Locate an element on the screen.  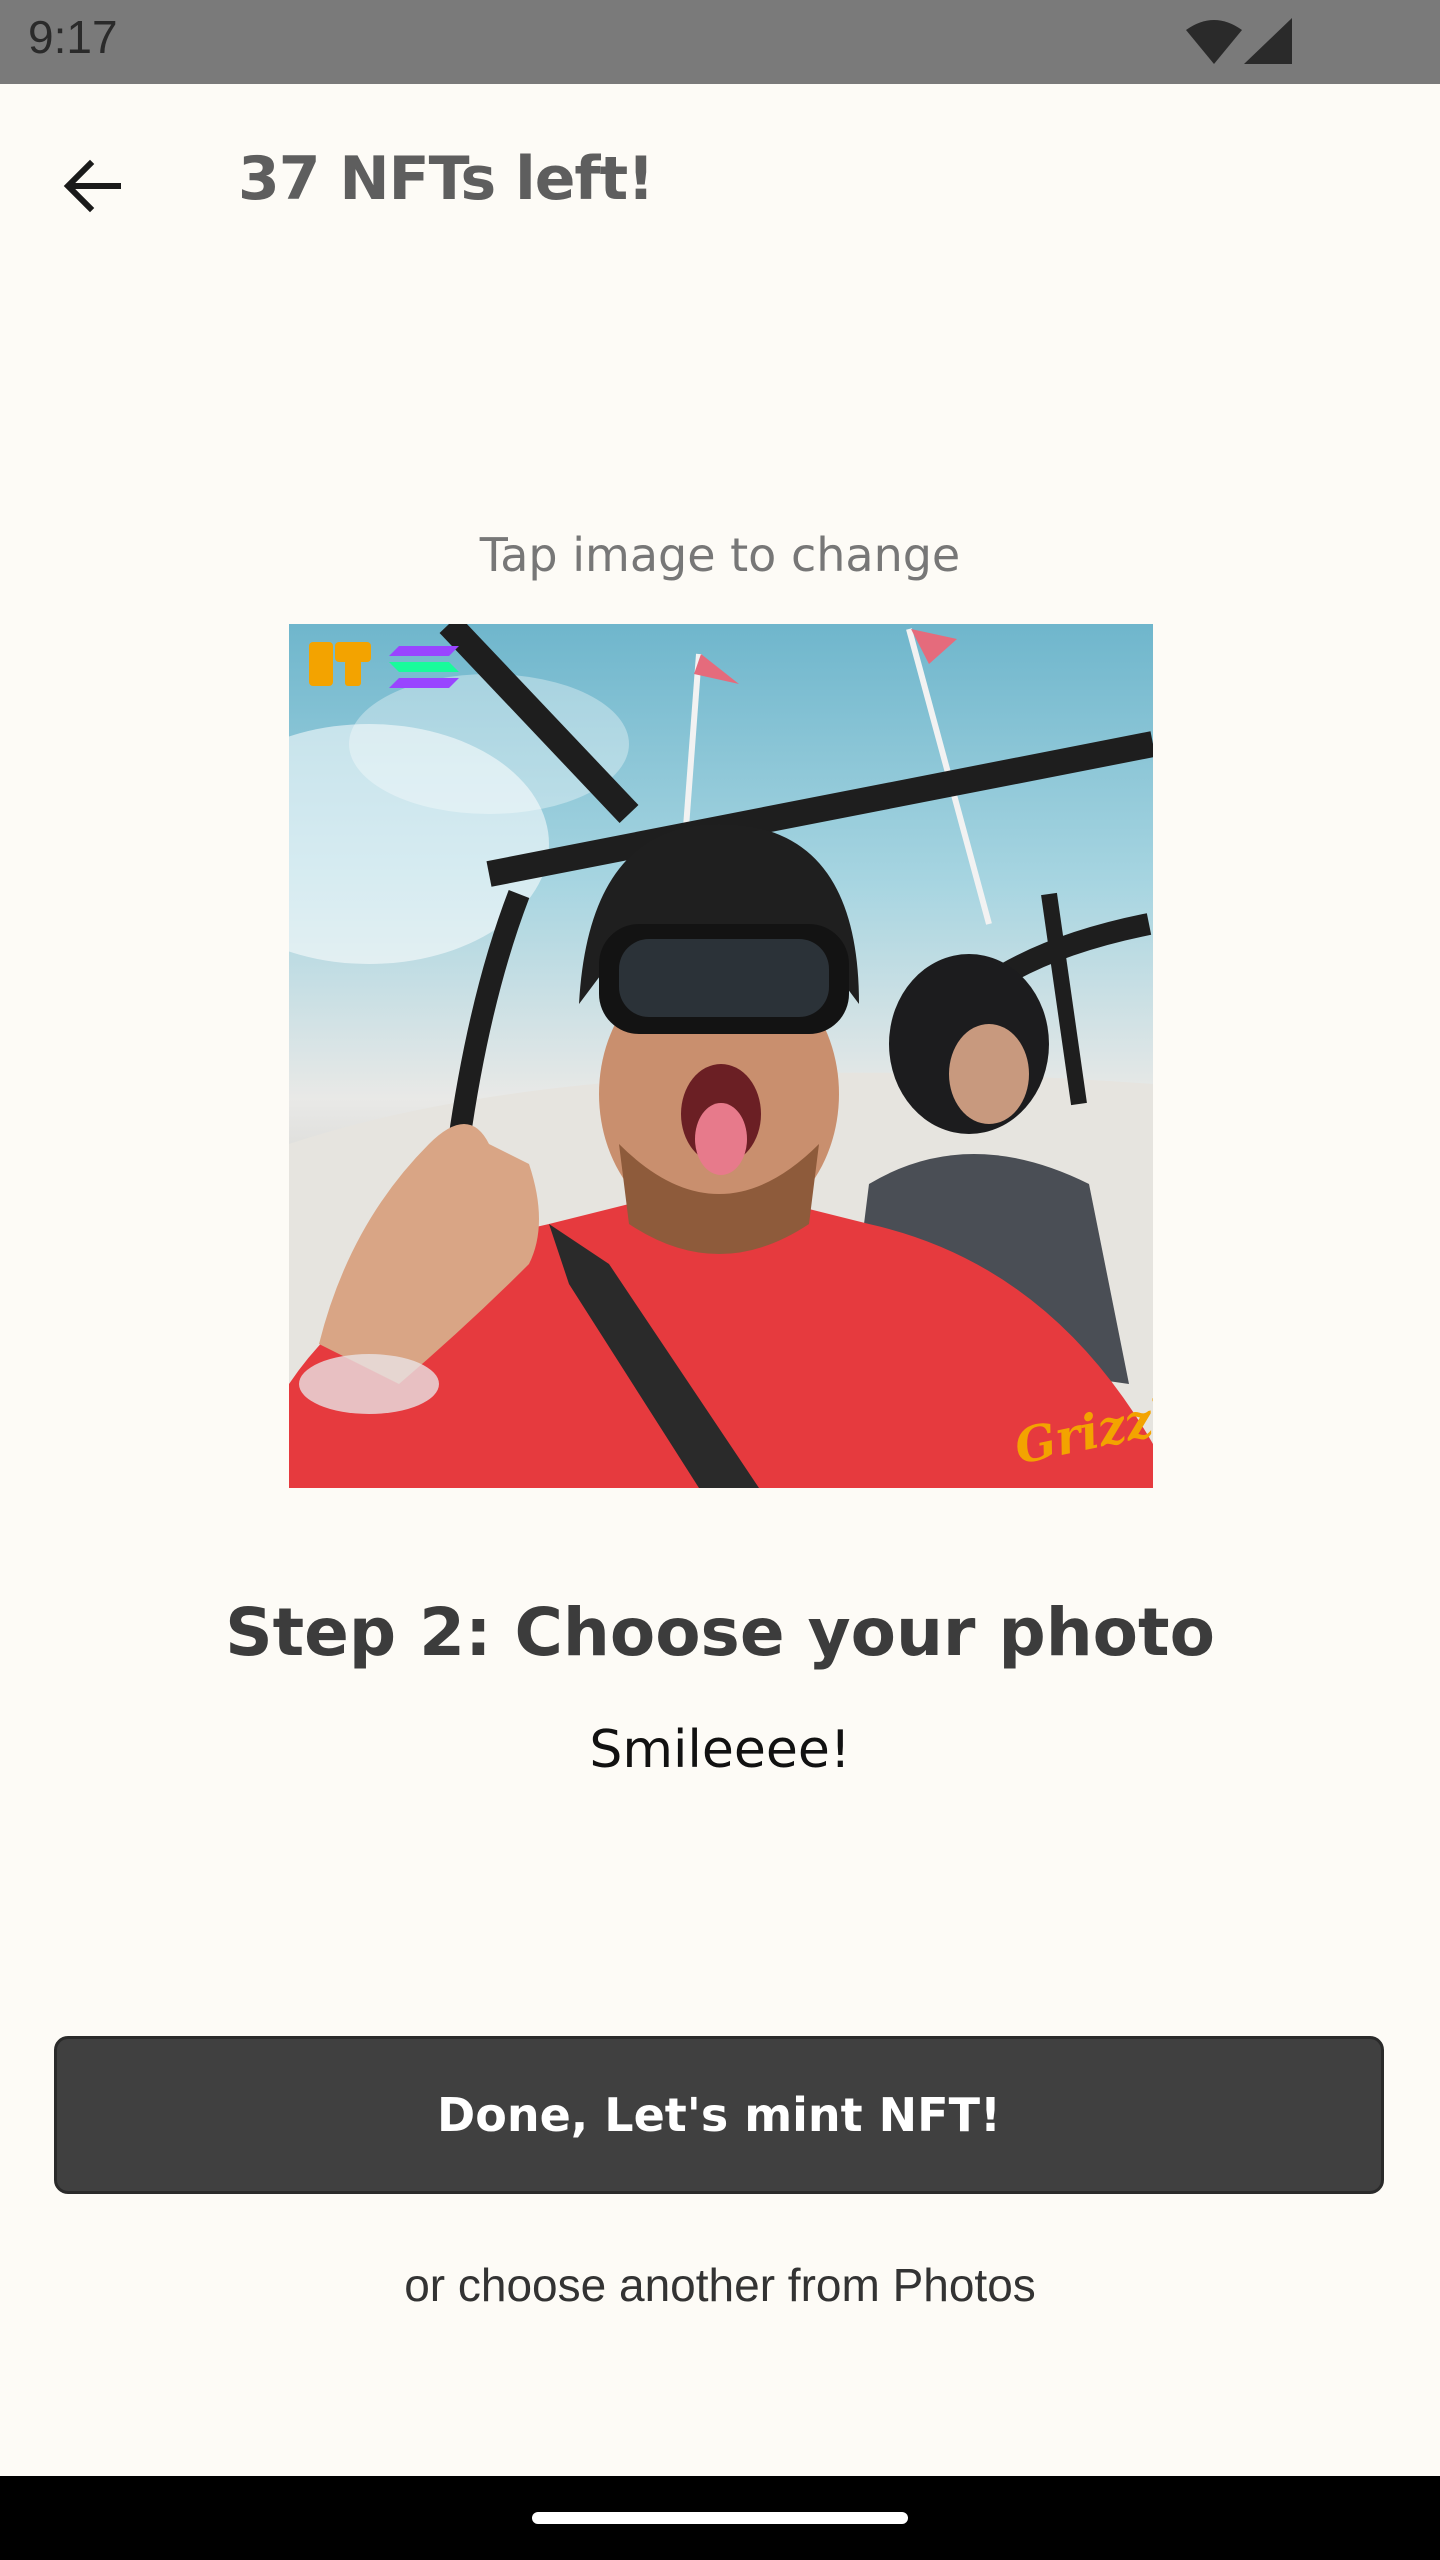
status-time: 9:17 is located at coordinates (73, 37).